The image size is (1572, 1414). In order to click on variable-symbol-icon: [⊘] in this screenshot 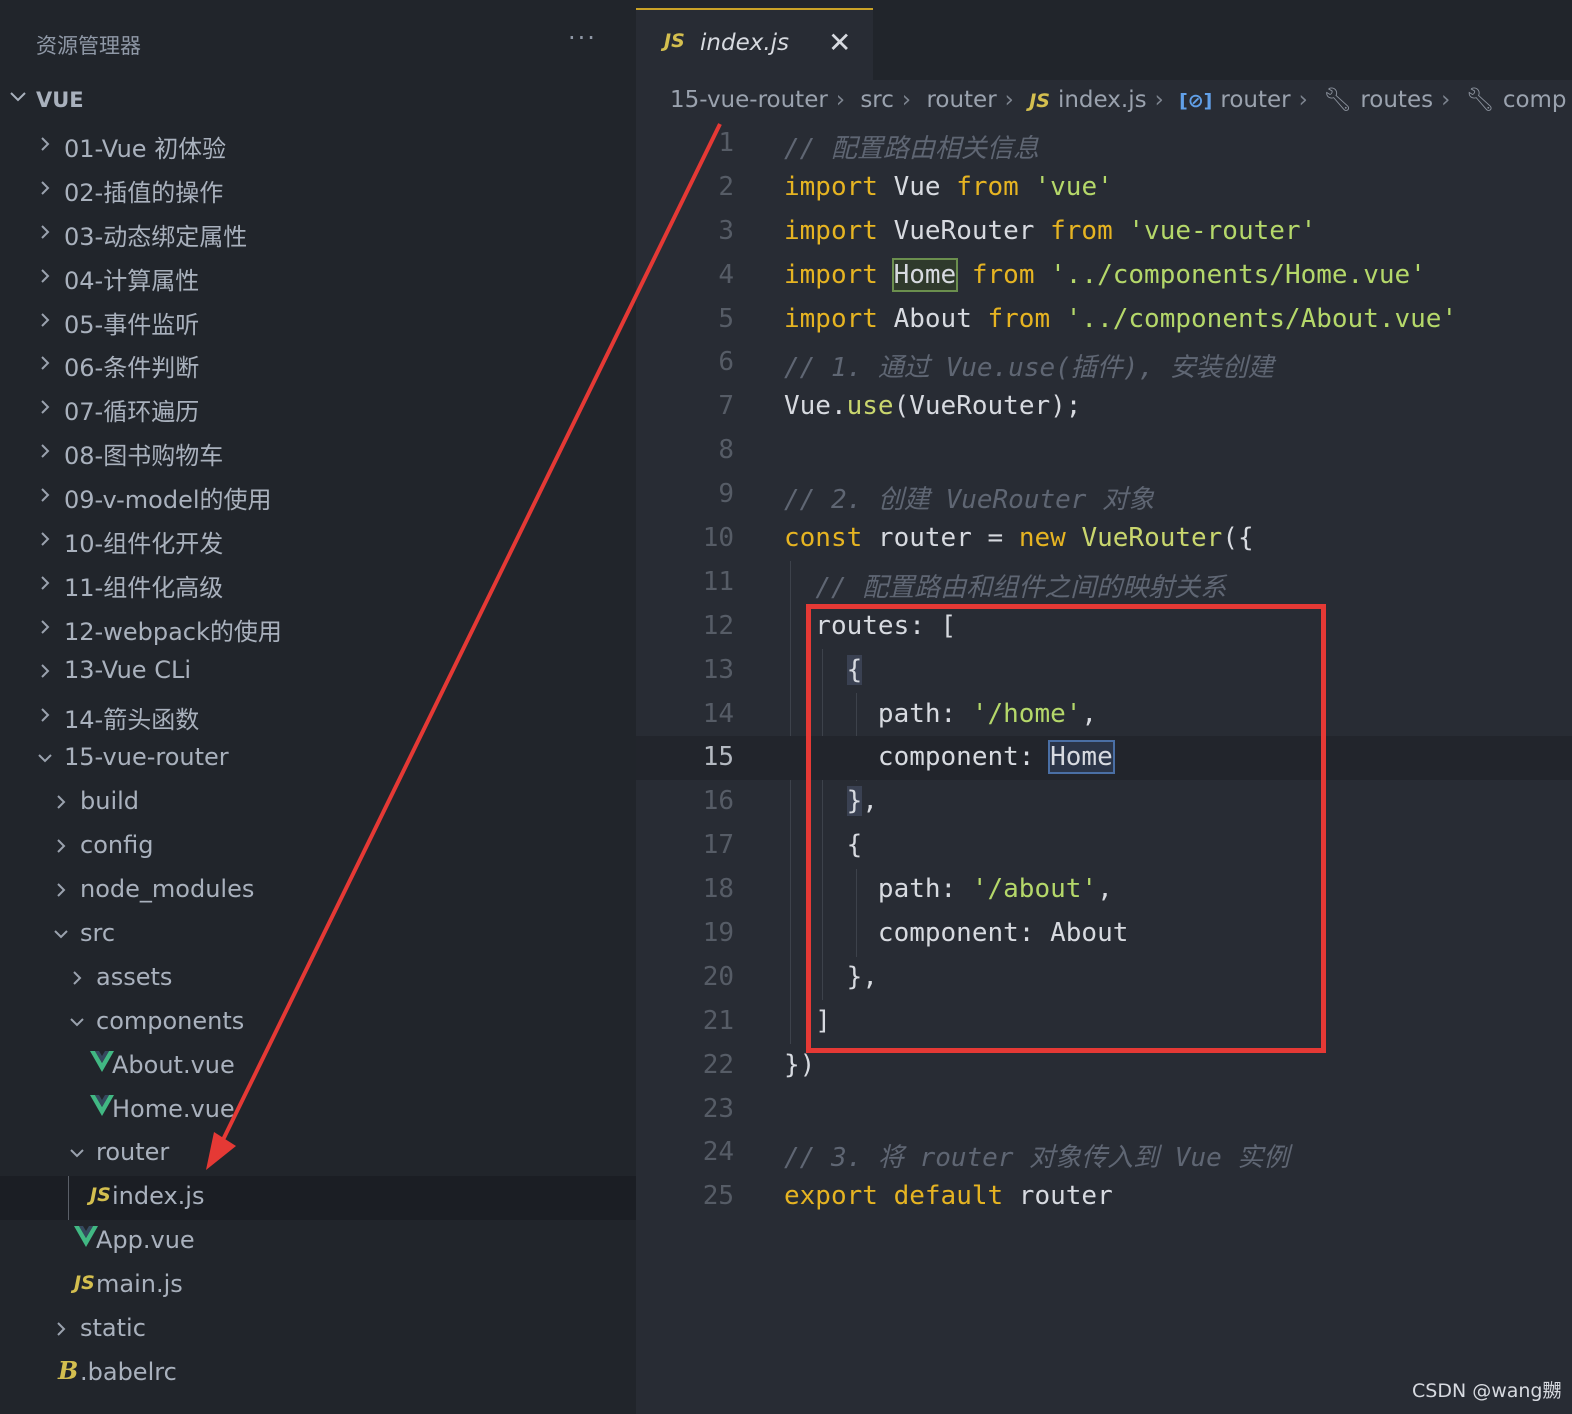, I will do `click(1196, 101)`.